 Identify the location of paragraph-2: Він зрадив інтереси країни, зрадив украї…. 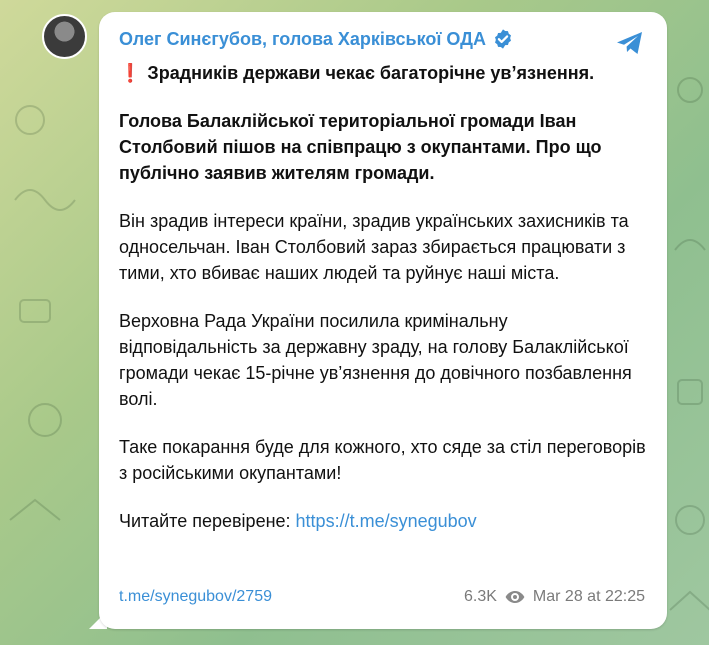
(374, 247).